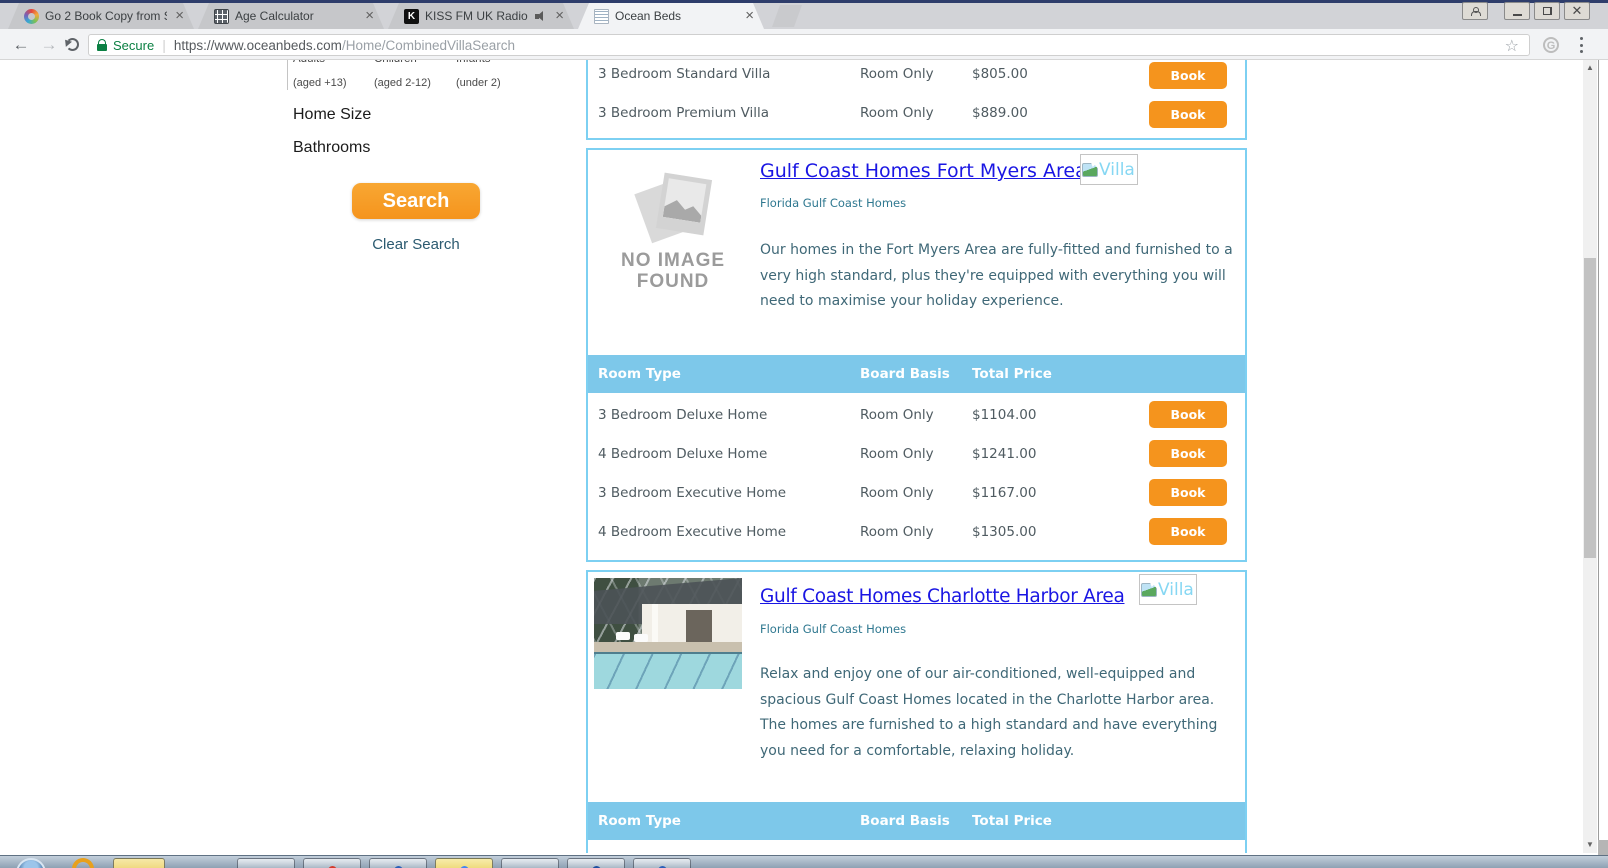 This screenshot has width=1608, height=868. What do you see at coordinates (332, 147) in the screenshot?
I see `bathrooms-label: Bathrooms` at bounding box center [332, 147].